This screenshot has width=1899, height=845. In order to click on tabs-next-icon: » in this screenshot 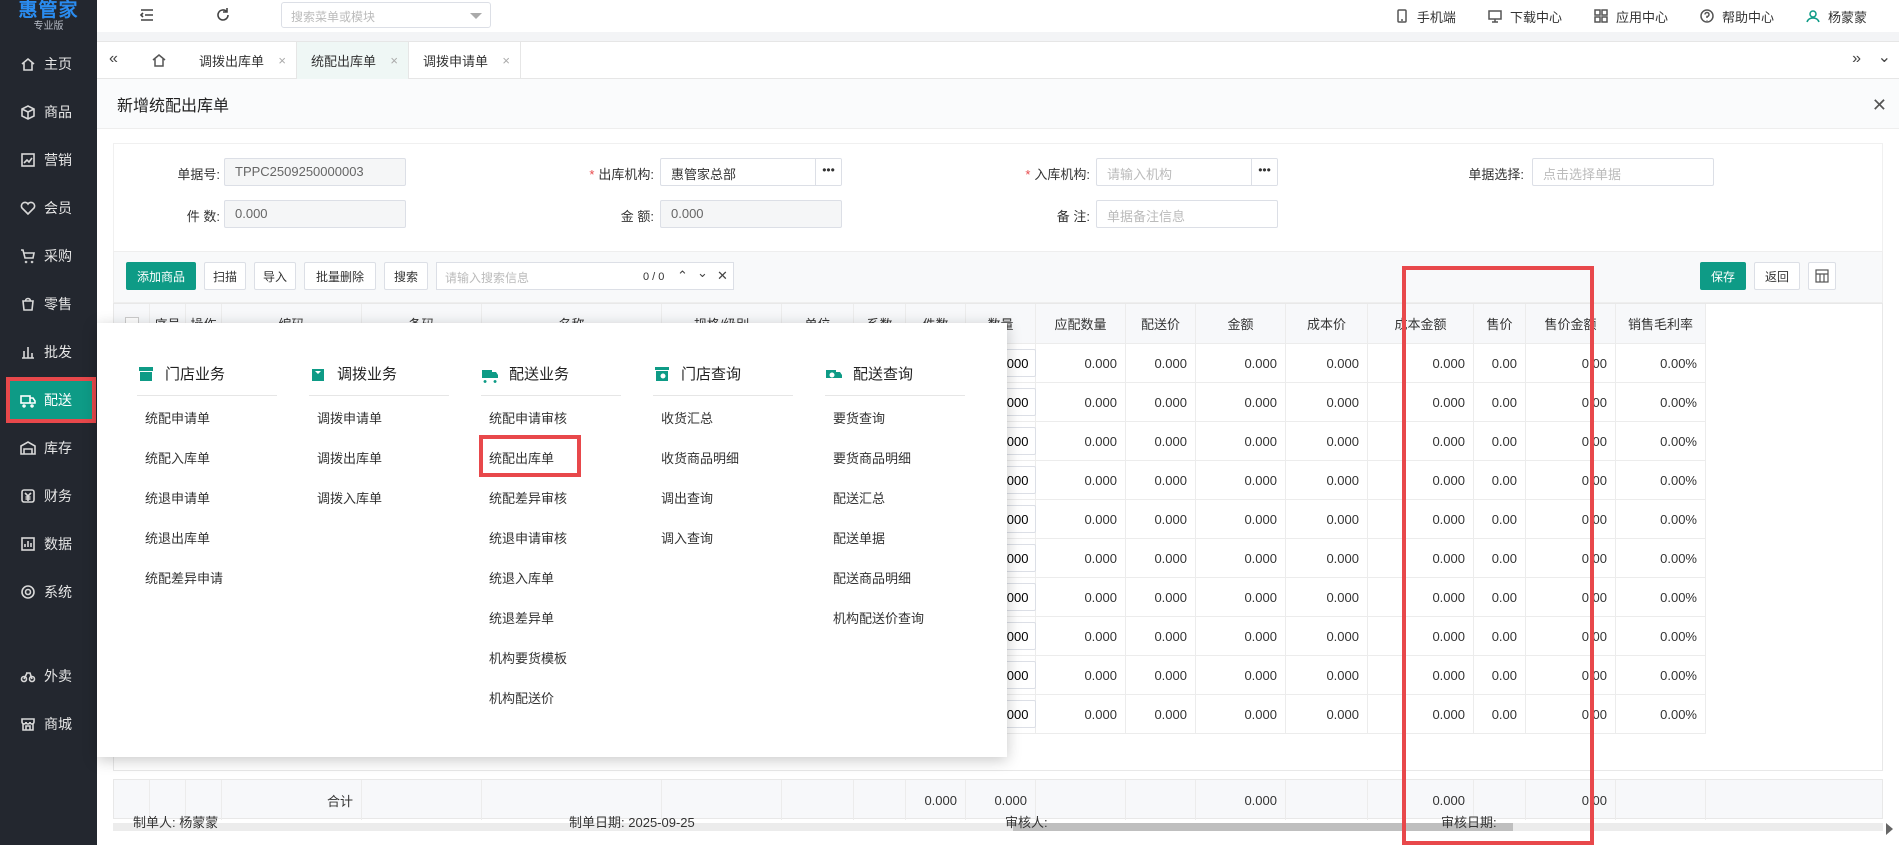, I will do `click(1856, 59)`.